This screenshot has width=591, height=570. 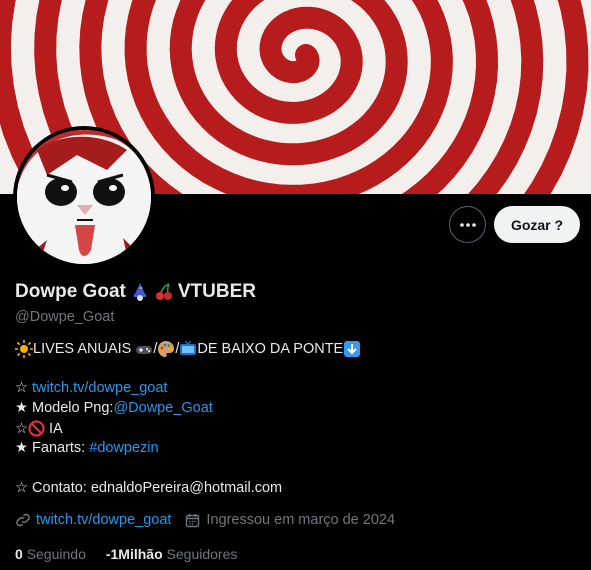 I want to click on display-name: Dowpe Goat VTUBER, so click(x=135, y=292).